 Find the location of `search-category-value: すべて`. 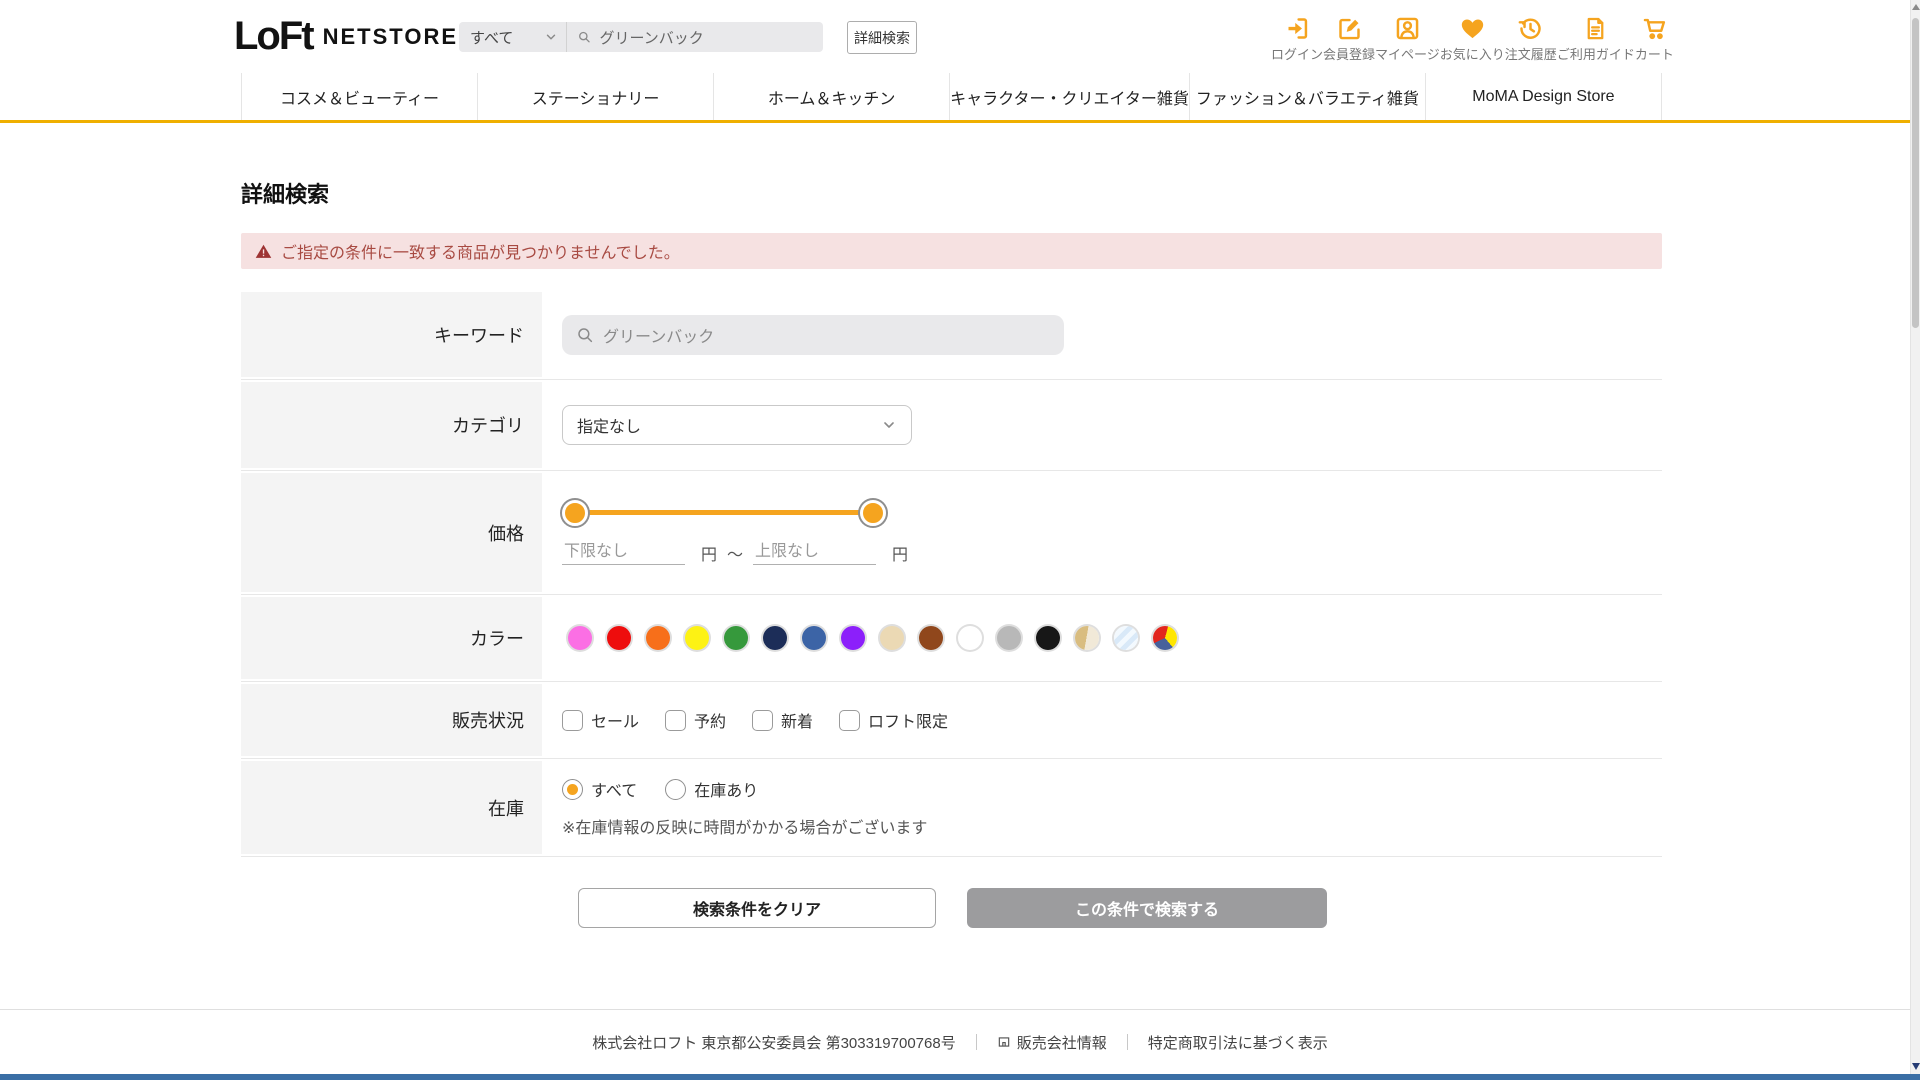

search-category-value: すべて is located at coordinates (492, 38).